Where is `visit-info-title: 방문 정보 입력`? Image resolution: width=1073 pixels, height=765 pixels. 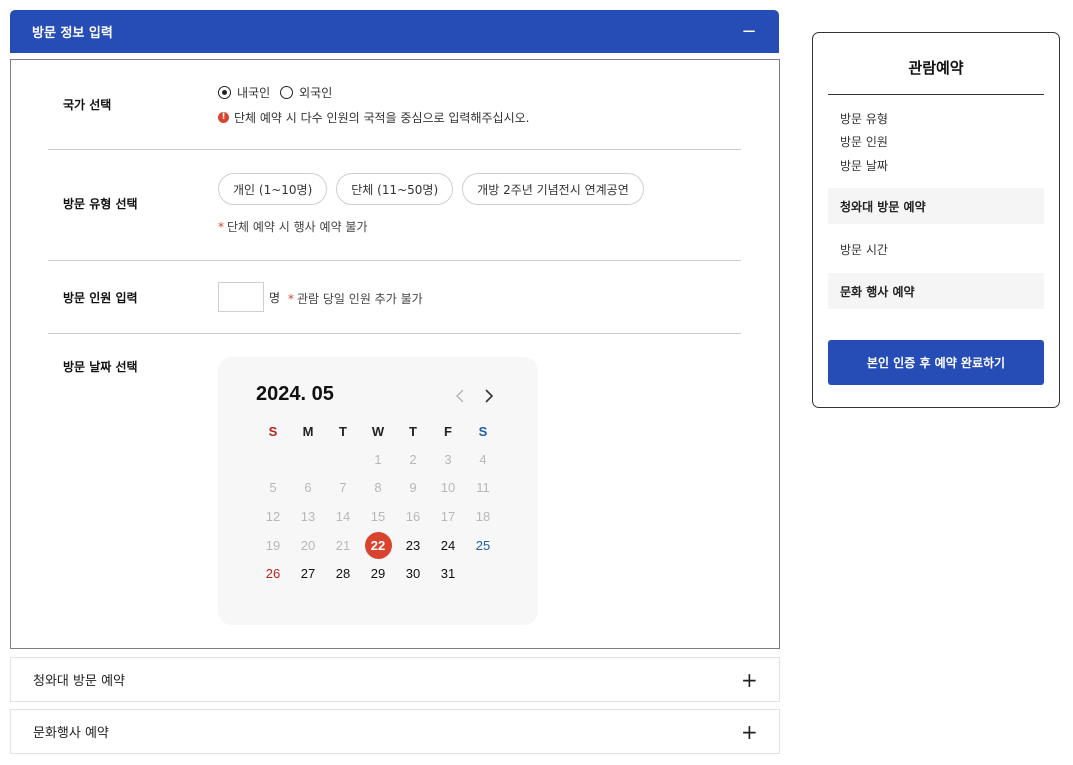 visit-info-title: 방문 정보 입력 is located at coordinates (72, 33).